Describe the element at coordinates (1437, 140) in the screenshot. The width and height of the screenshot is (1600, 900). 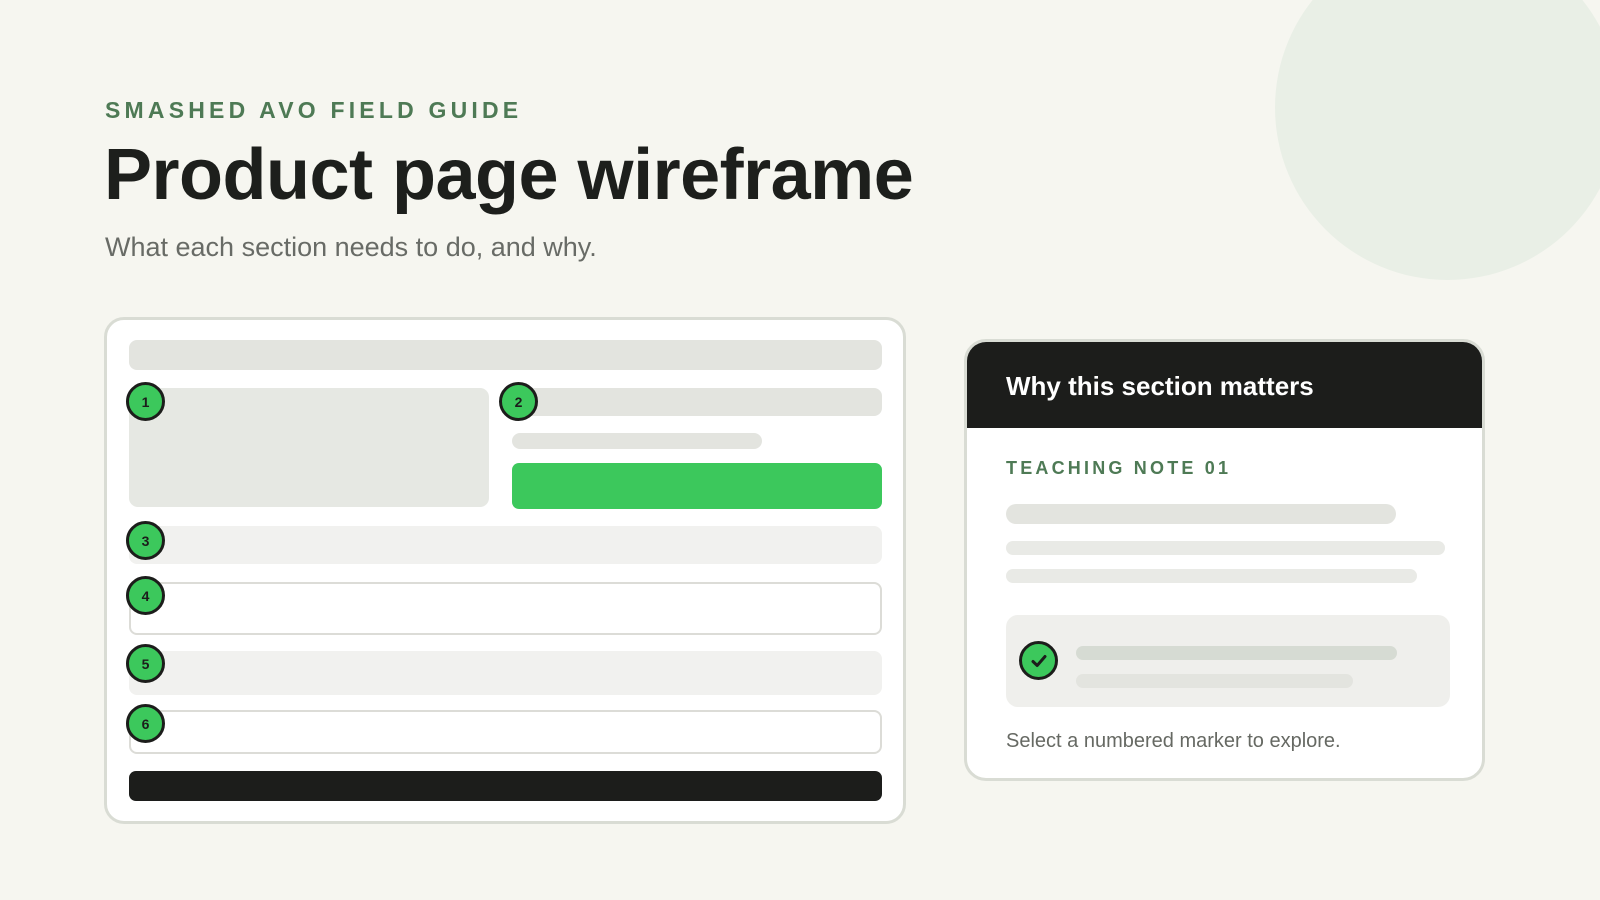
I see `decorative-circle` at that location.